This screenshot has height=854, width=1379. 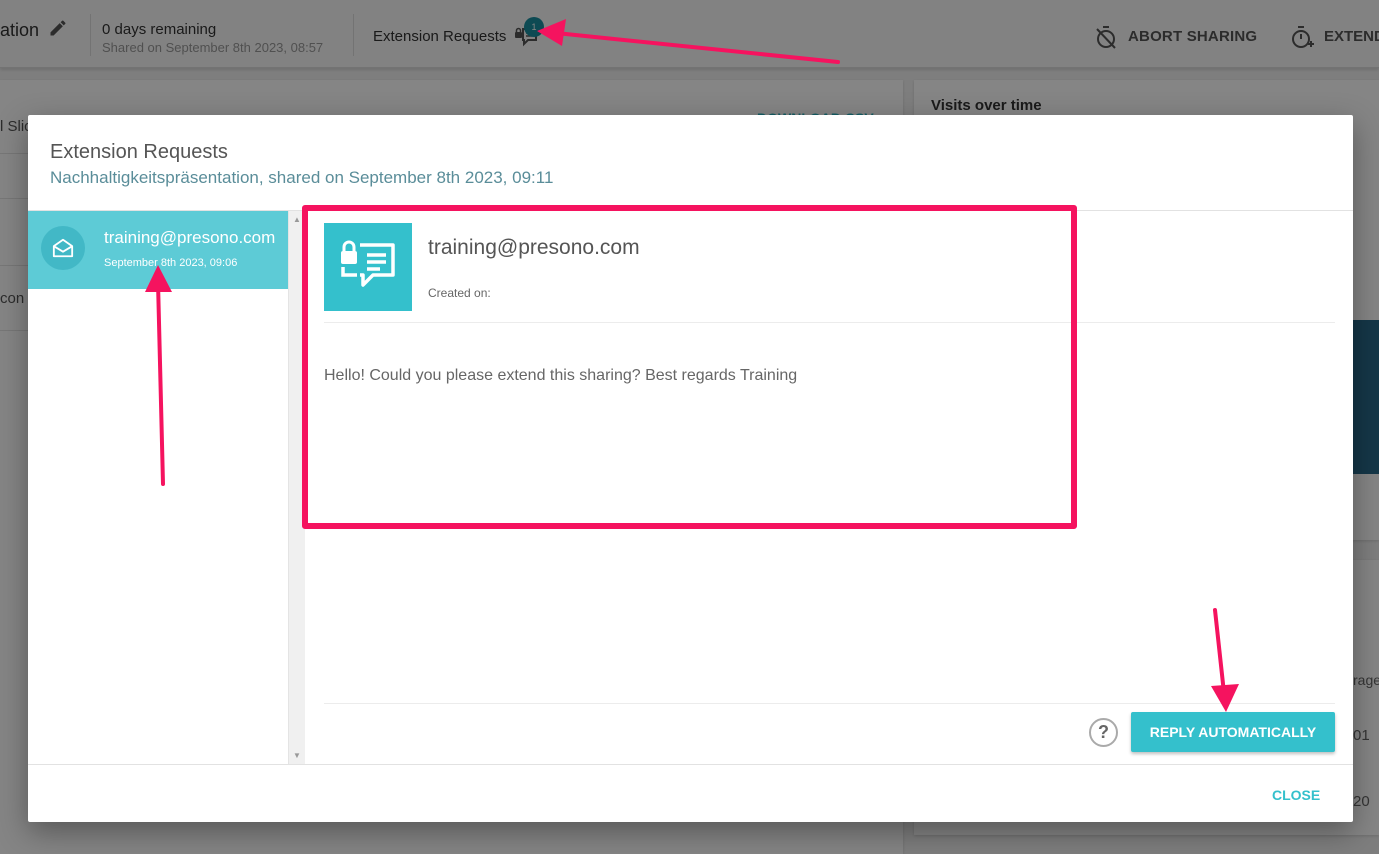 What do you see at coordinates (1296, 795) in the screenshot?
I see `close-button: CLOSE` at bounding box center [1296, 795].